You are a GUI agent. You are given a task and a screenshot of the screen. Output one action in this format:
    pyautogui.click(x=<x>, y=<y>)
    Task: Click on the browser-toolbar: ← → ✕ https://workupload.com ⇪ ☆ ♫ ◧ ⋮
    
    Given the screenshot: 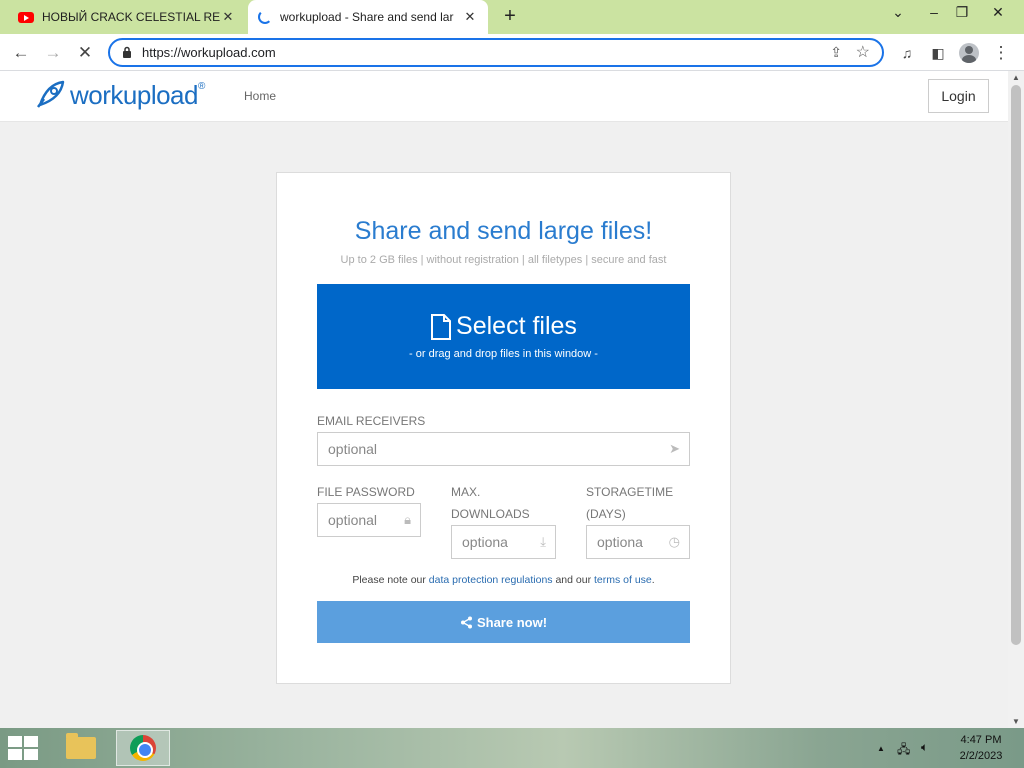 What is the action you would take?
    pyautogui.click(x=512, y=52)
    